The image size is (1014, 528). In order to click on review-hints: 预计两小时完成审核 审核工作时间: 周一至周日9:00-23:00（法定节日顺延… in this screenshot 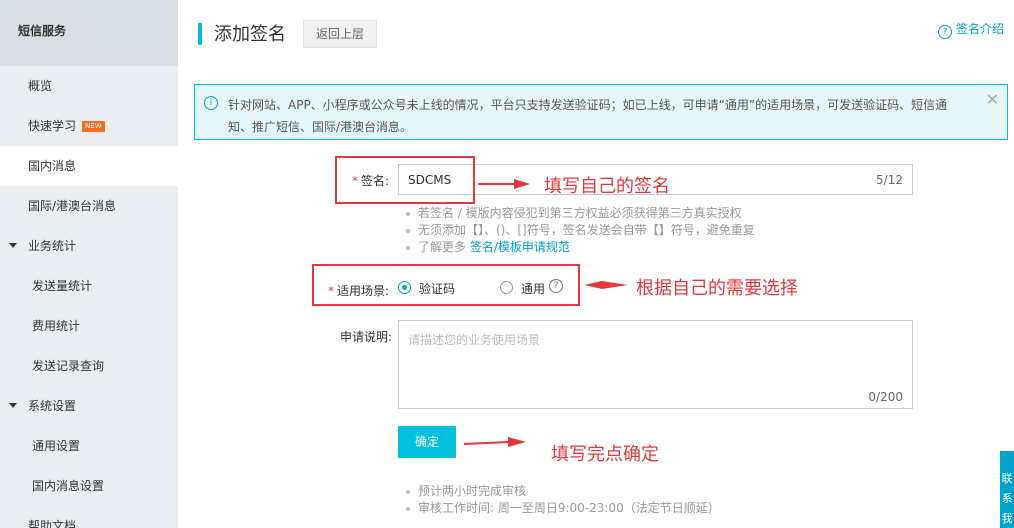, I will do `click(563, 500)`.